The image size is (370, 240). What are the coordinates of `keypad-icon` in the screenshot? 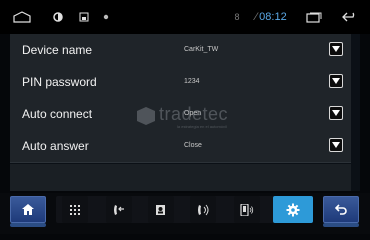 It's located at (75, 209).